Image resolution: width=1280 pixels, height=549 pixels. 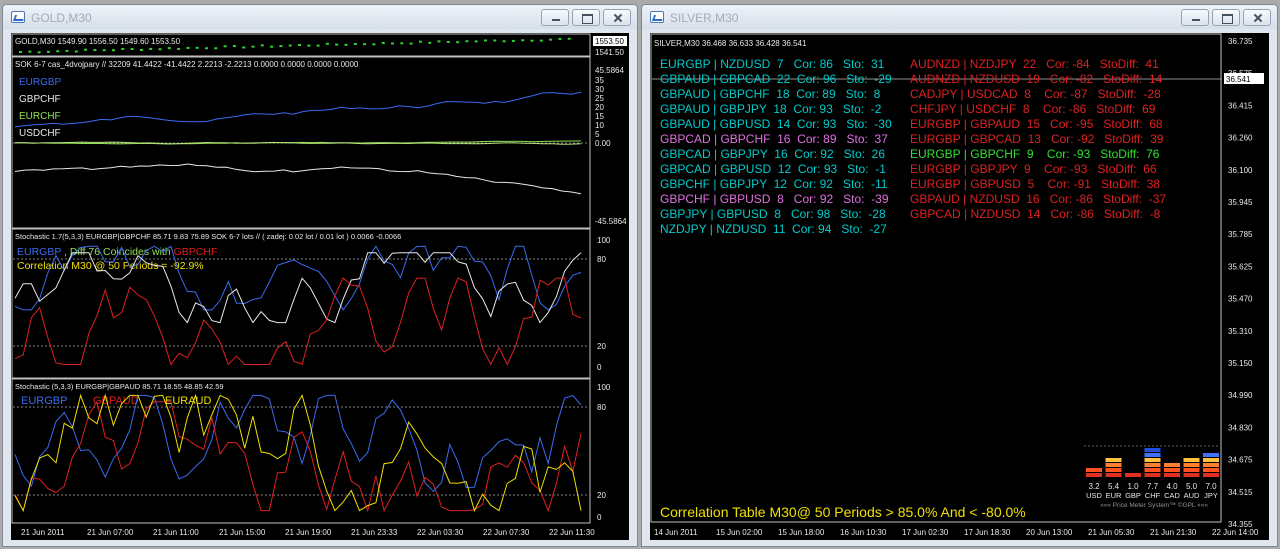 I want to click on silver-time-label: 22 Jun 14:00, so click(x=1235, y=532).